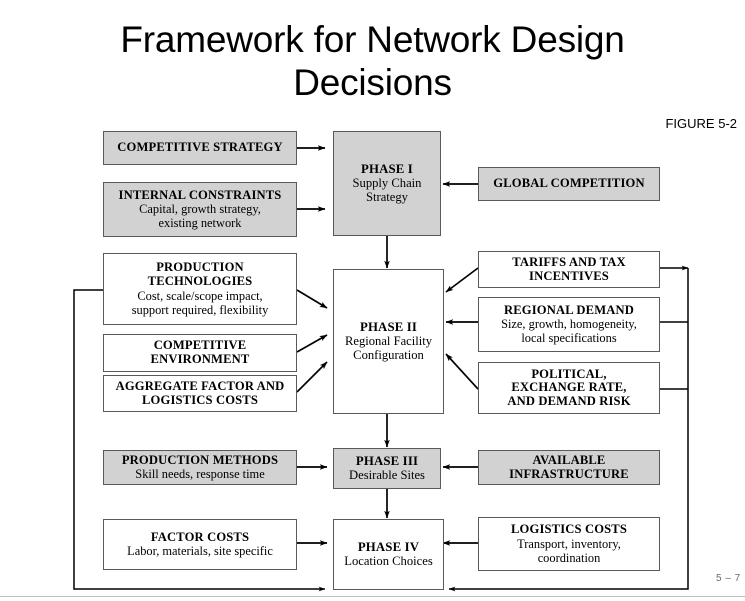 Image resolution: width=745 pixels, height=601 pixels. I want to click on box-phase-1-detail-1: Supply Chain, so click(387, 183).